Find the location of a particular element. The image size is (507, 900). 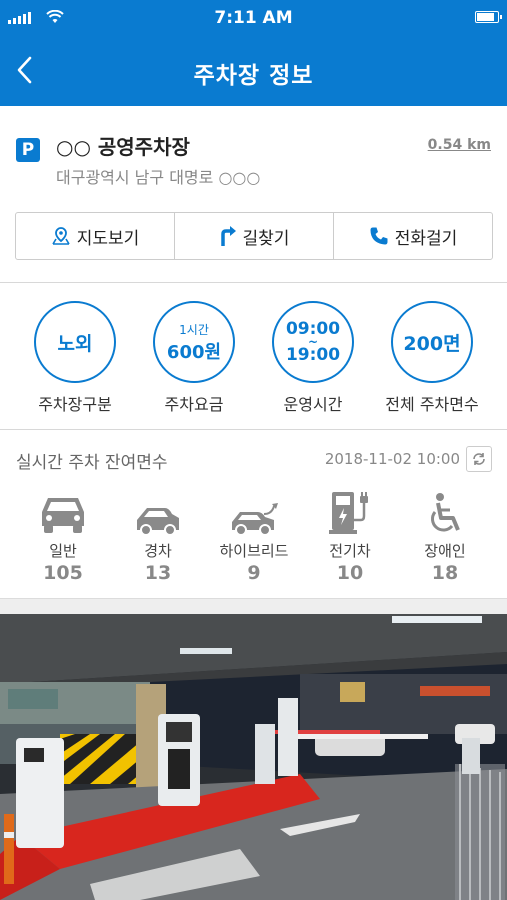

parking-icon: P is located at coordinates (28, 150).